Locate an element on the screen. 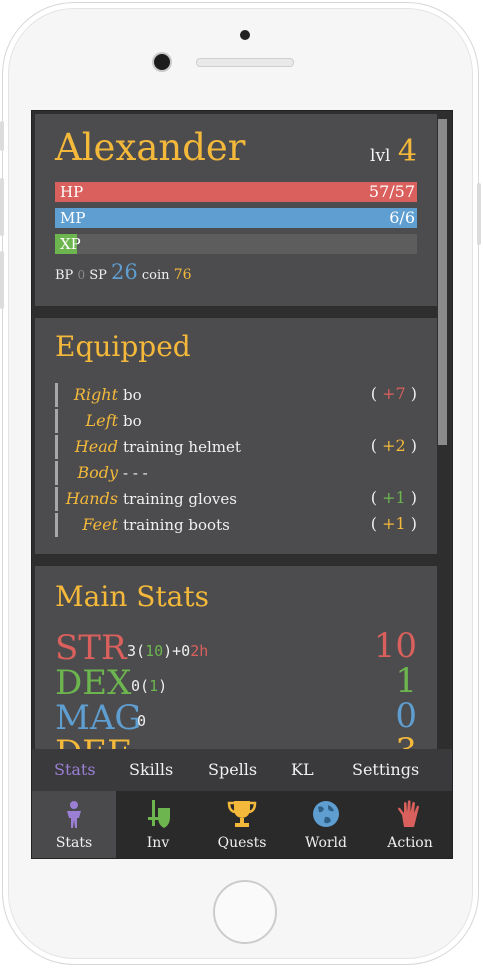 The width and height of the screenshot is (483, 969). bonus-value: +2 is located at coordinates (394, 445).